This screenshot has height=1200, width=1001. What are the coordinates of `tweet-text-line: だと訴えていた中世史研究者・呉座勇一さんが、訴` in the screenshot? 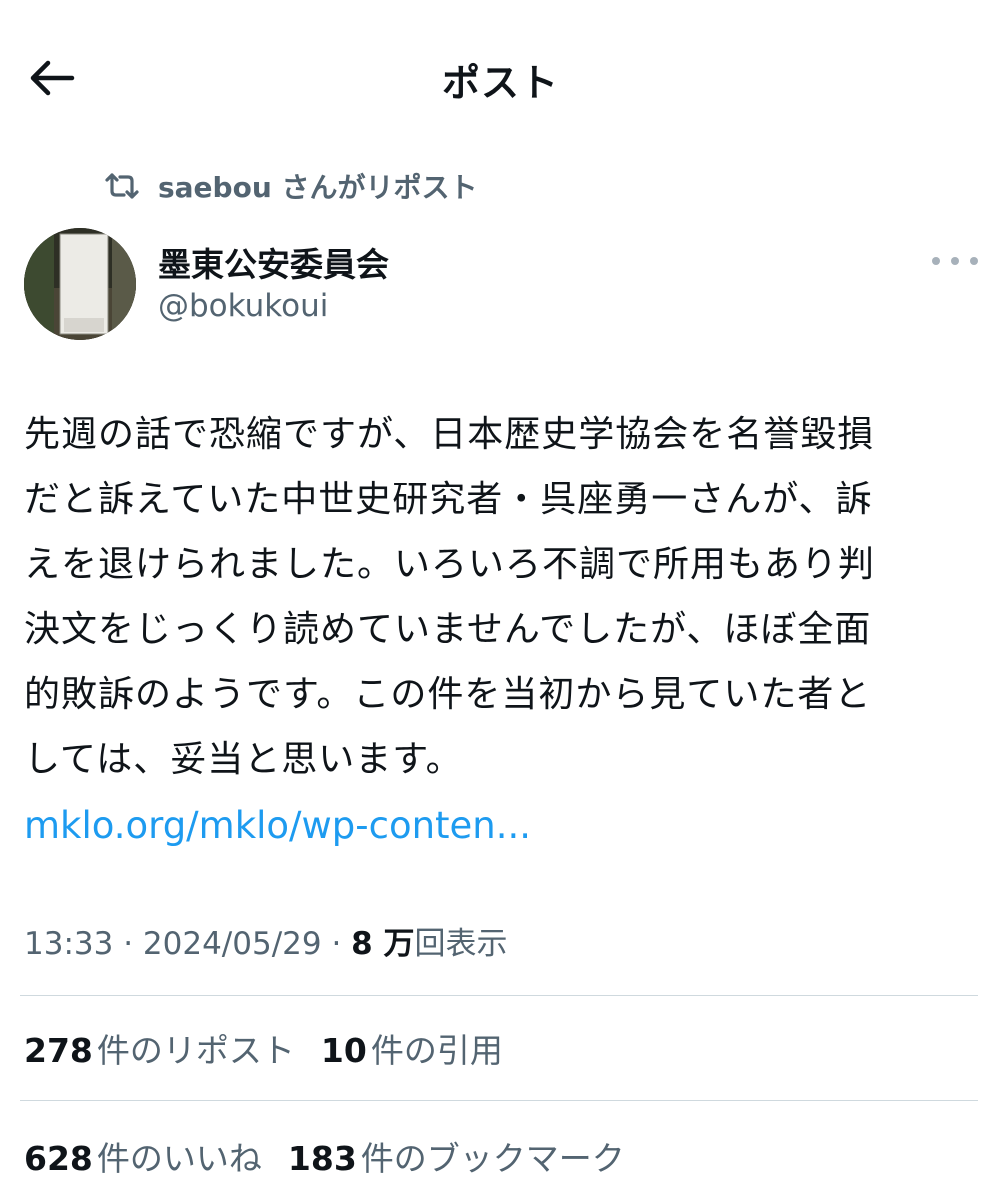 It's located at (448, 499).